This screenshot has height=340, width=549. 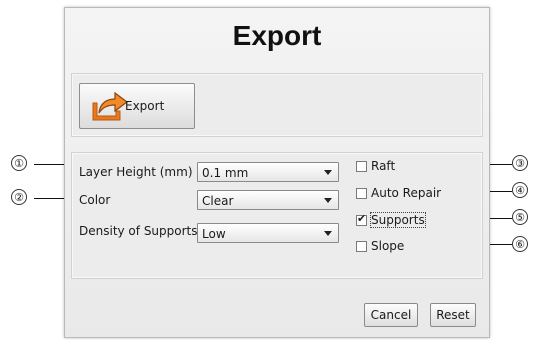 I want to click on auto-repair-box, so click(x=361, y=193).